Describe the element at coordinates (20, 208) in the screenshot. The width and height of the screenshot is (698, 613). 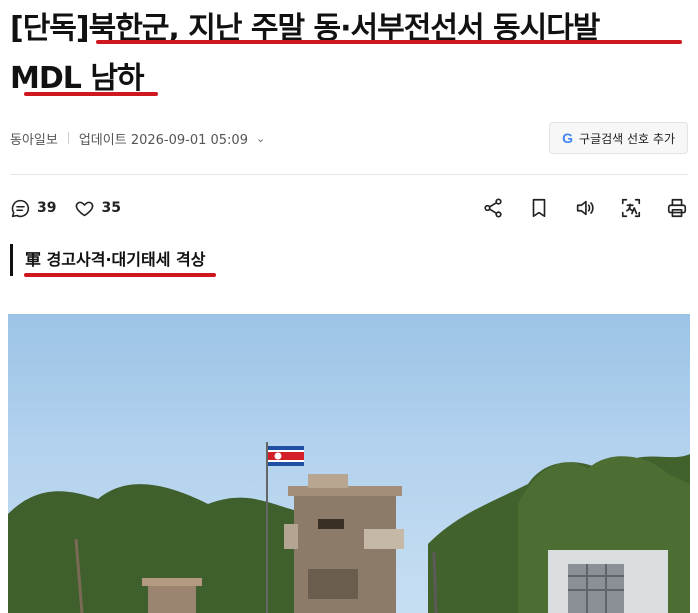
I see `comment-icon` at that location.